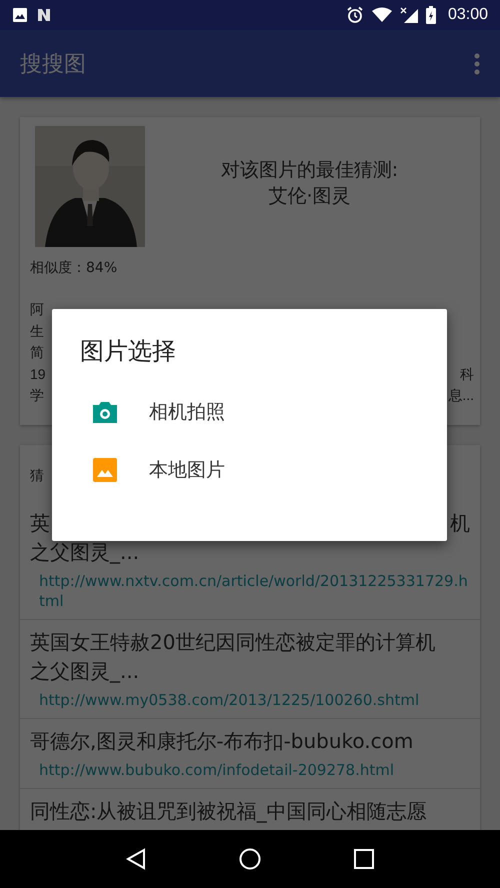 Image resolution: width=500 pixels, height=888 pixels. What do you see at coordinates (74, 268) in the screenshot?
I see `similarity-text: 相似度：84%` at bounding box center [74, 268].